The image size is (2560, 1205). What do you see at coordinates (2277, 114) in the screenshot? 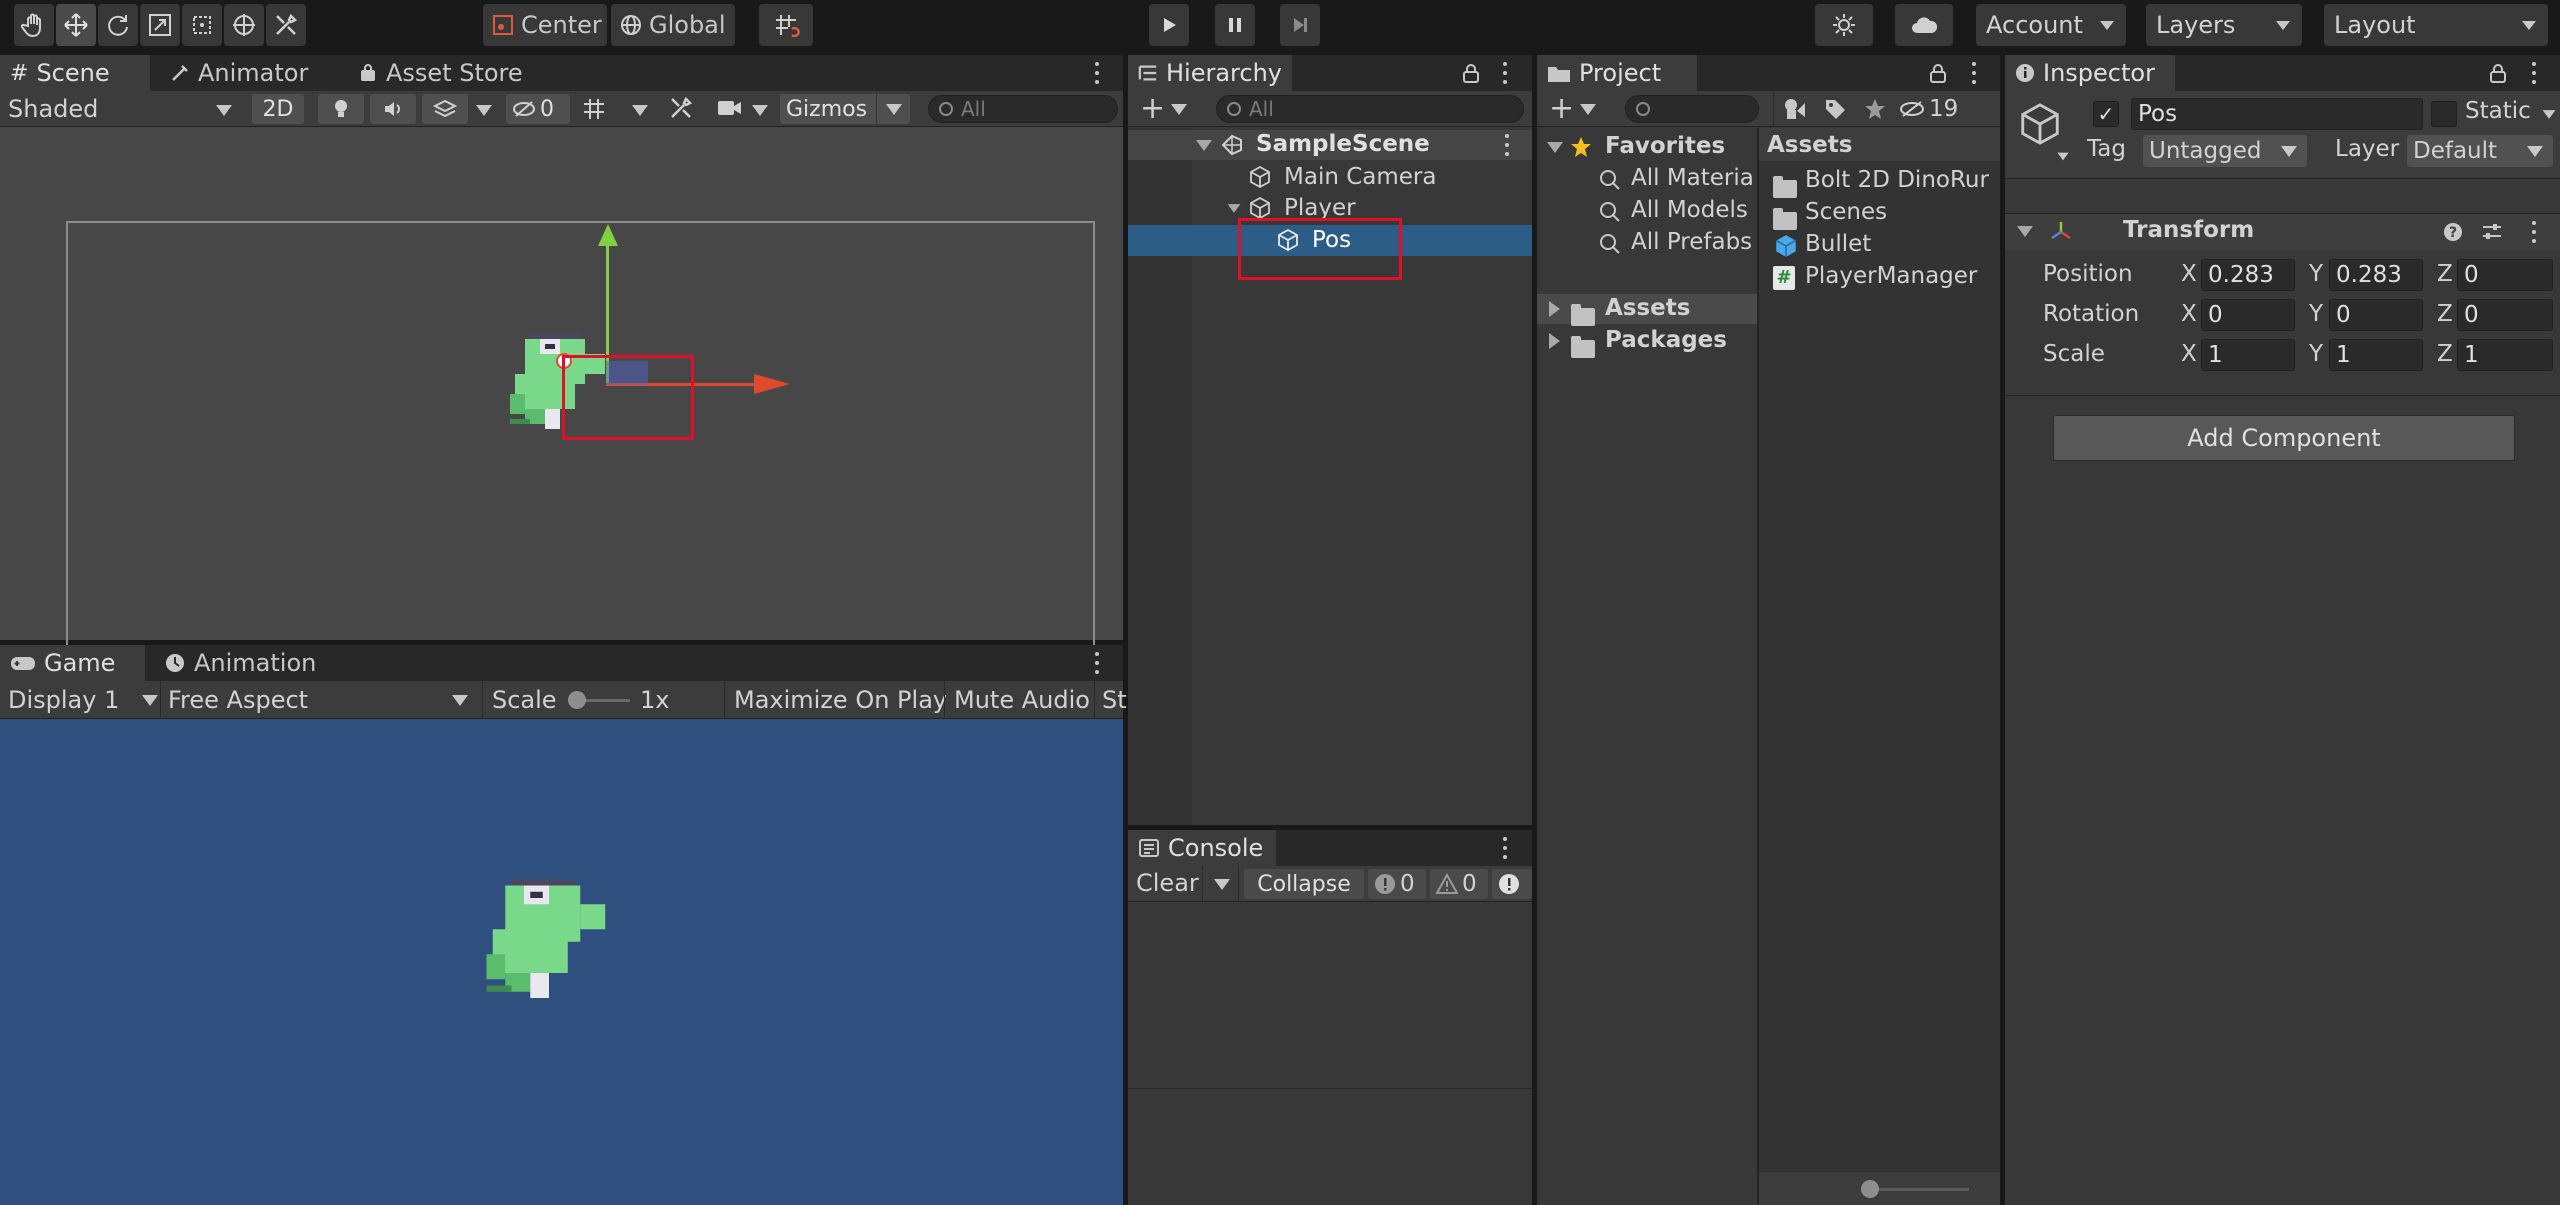
I see `object-name-field: Pos` at bounding box center [2277, 114].